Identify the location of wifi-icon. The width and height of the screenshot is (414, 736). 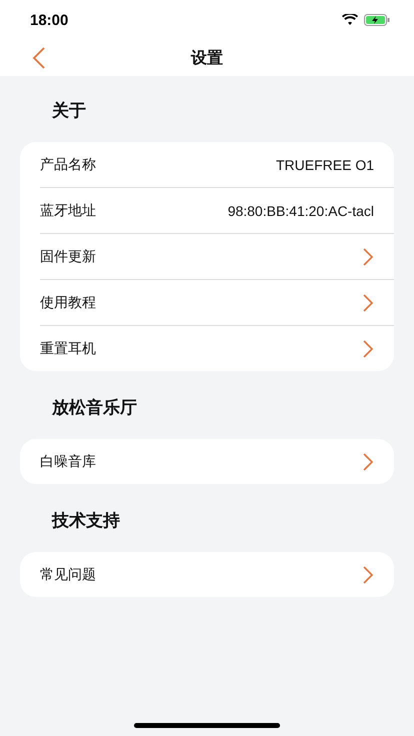
(350, 20).